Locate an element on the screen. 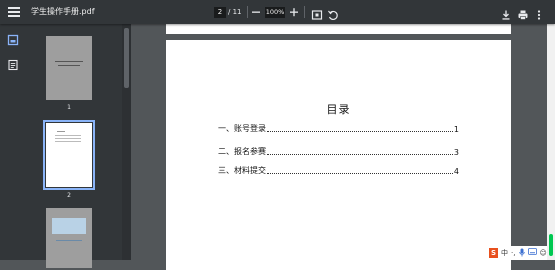 The image size is (555, 270). punctuation-toggle: ·, is located at coordinates (513, 253).